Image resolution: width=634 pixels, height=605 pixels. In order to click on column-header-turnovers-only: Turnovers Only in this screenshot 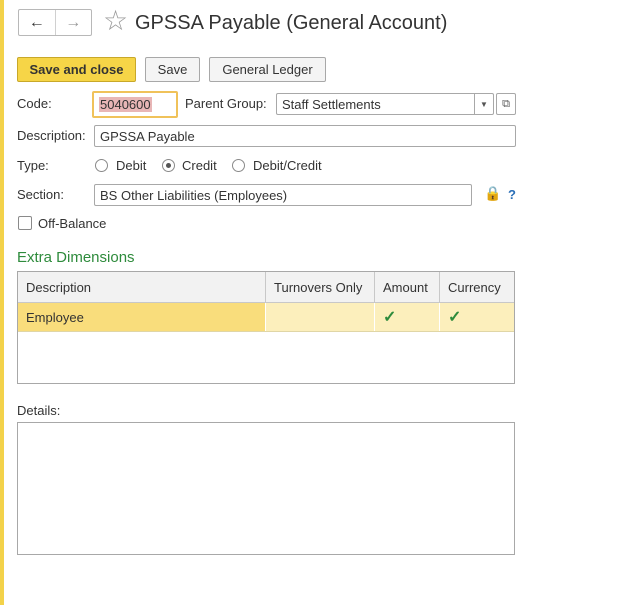, I will do `click(320, 287)`.